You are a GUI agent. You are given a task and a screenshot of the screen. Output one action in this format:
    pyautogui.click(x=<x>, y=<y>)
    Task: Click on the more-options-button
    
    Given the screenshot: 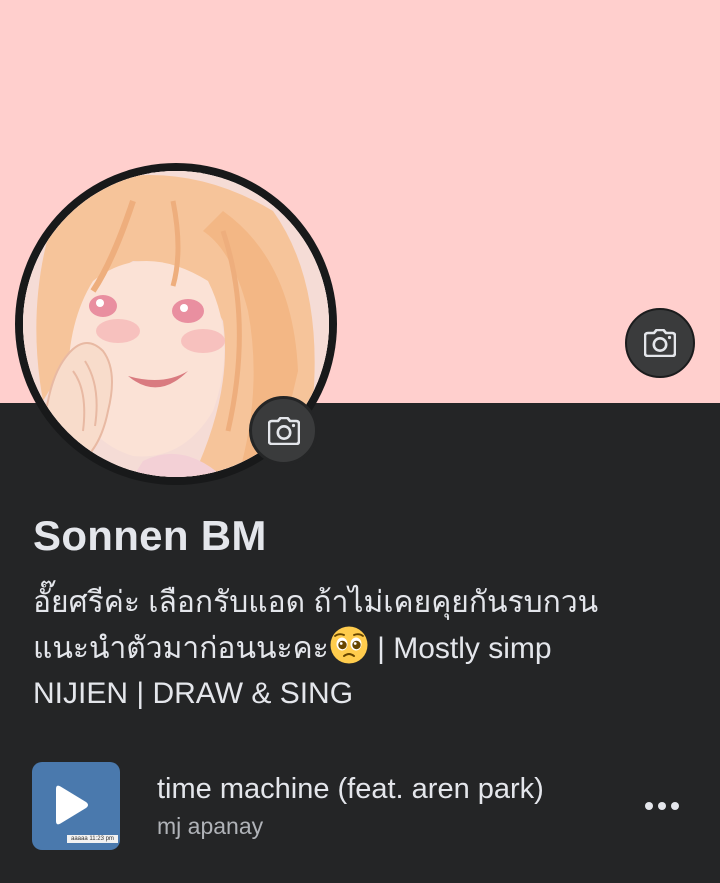 What is the action you would take?
    pyautogui.click(x=662, y=806)
    